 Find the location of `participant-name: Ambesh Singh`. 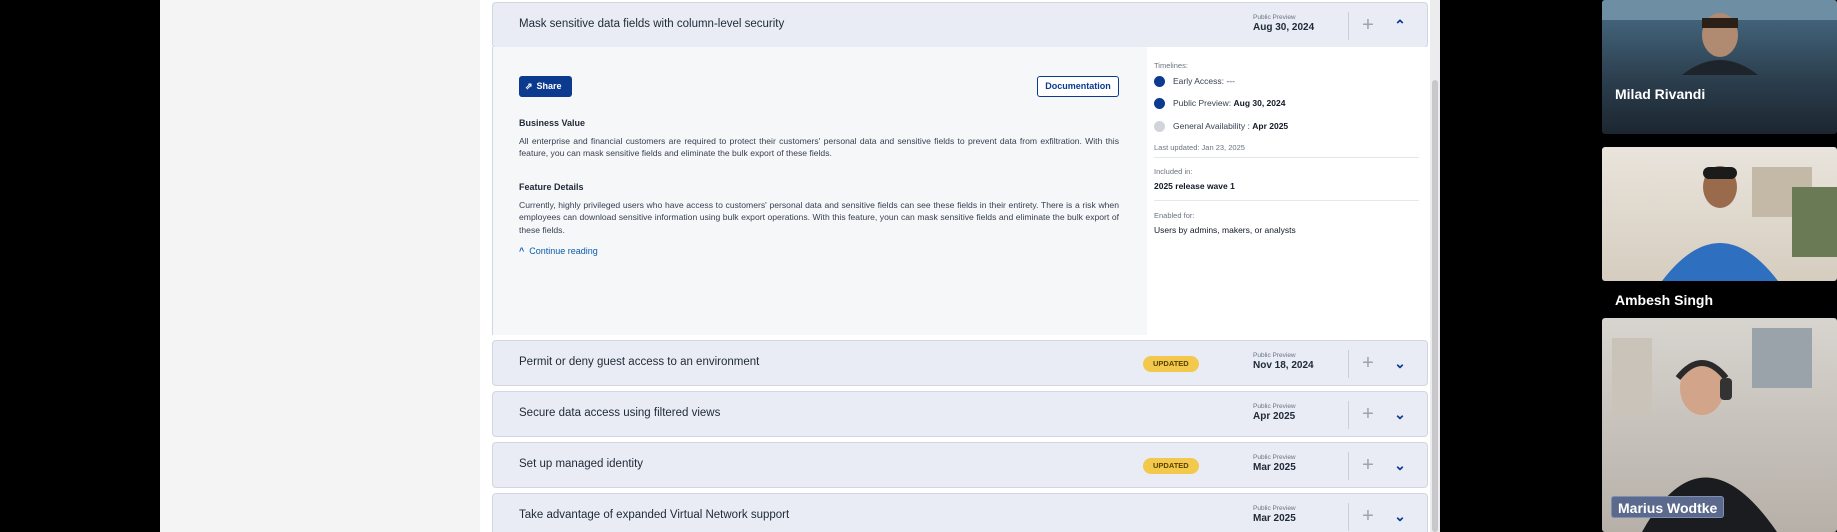

participant-name: Ambesh Singh is located at coordinates (1664, 300).